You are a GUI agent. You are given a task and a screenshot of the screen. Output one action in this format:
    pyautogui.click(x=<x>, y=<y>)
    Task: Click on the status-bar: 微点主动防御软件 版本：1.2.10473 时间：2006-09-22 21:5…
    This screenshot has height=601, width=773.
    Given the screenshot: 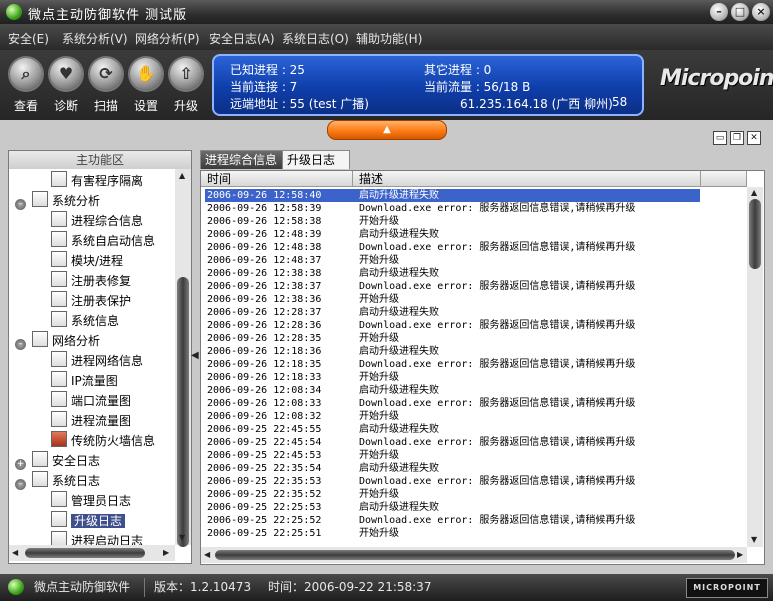 What is the action you would take?
    pyautogui.click(x=386, y=587)
    